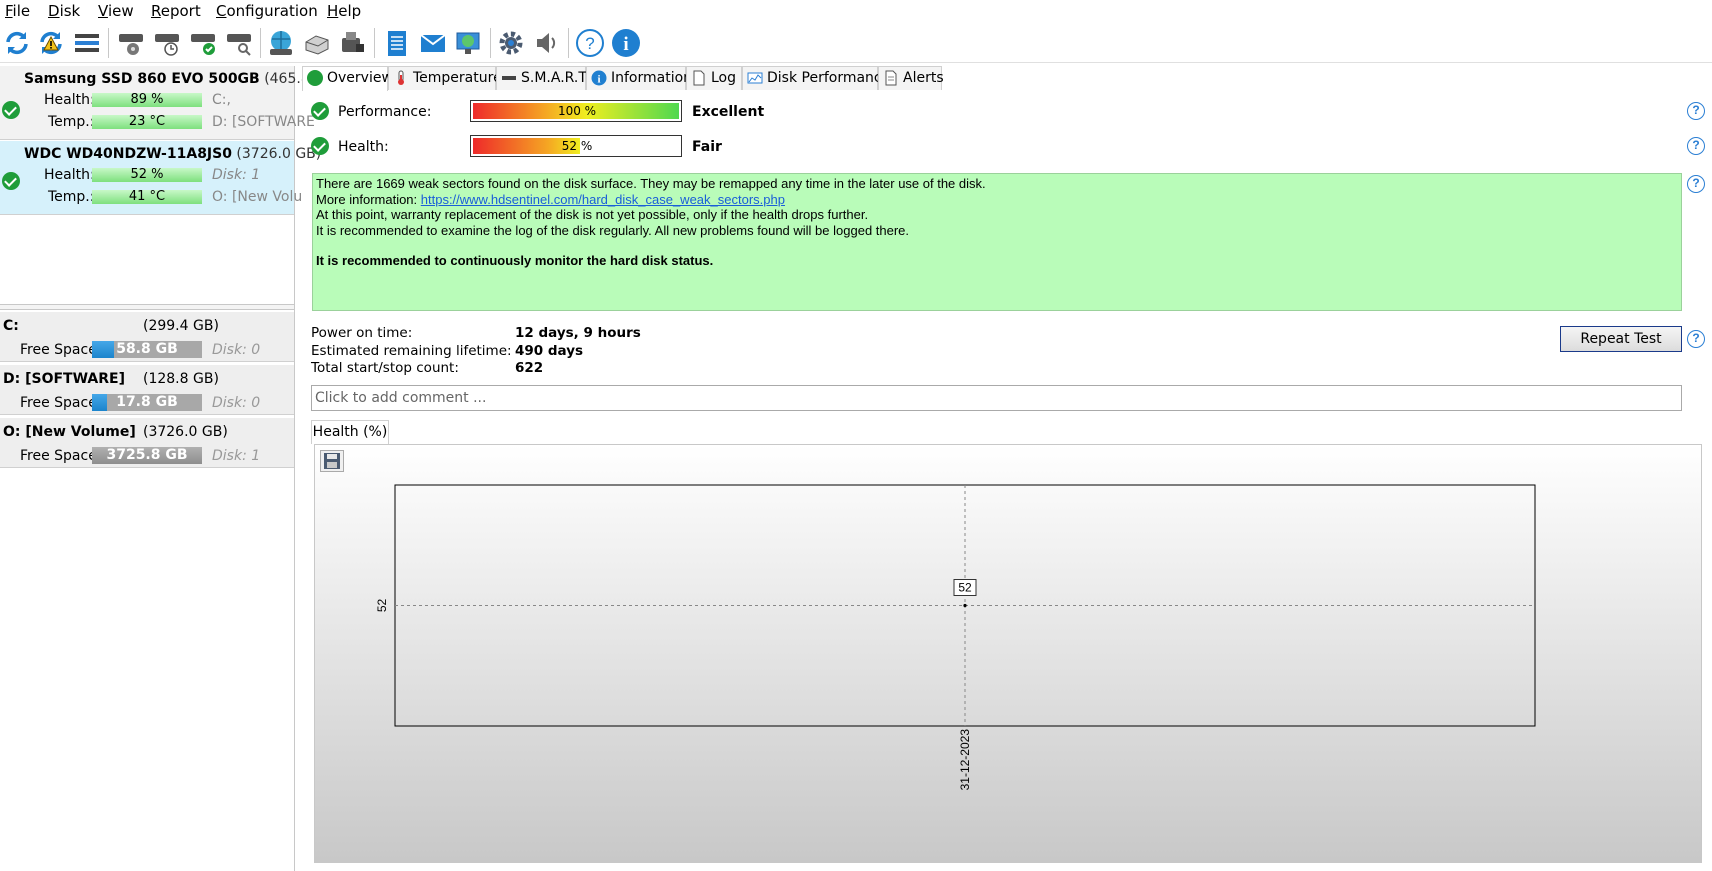  Describe the element at coordinates (147, 307) in the screenshot. I see `panel-splitter` at that location.